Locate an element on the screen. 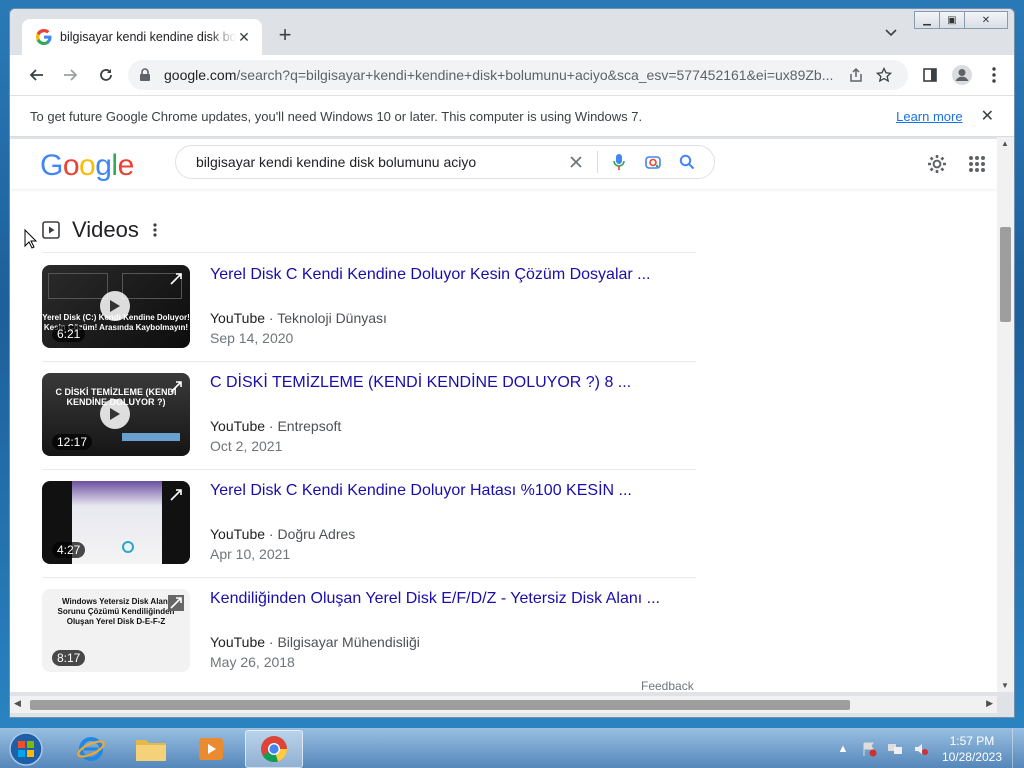 The width and height of the screenshot is (1024, 768). tab-close-icon: ✕ is located at coordinates (244, 37).